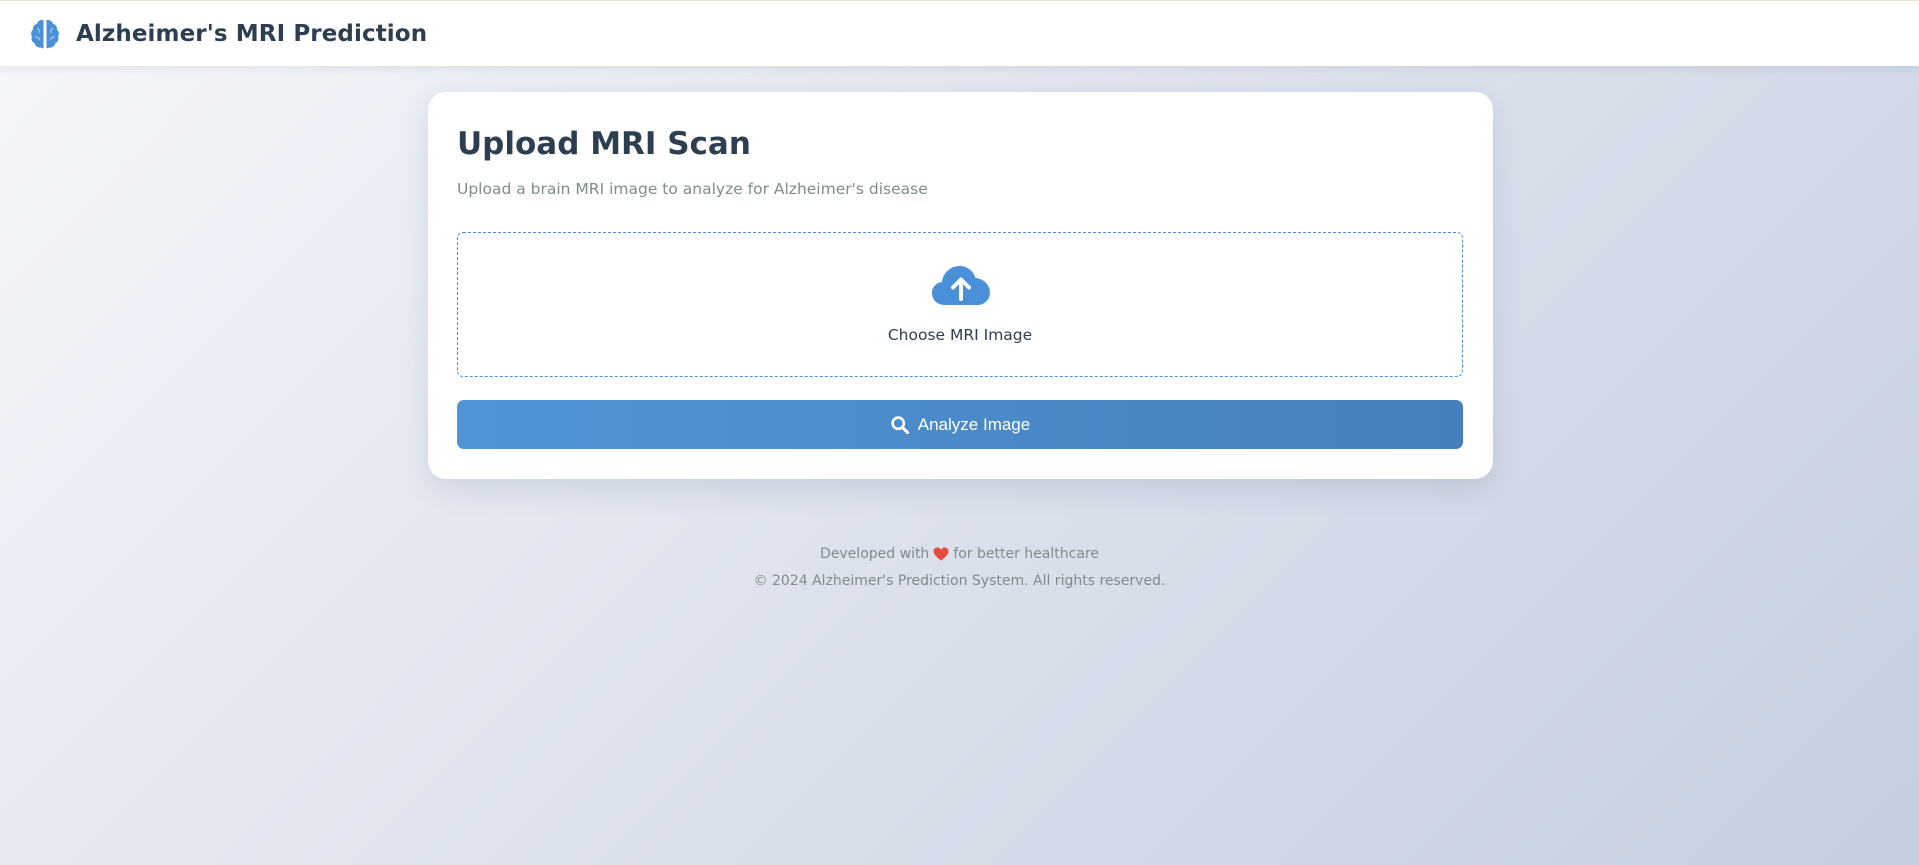 The image size is (1919, 865). Describe the element at coordinates (604, 144) in the screenshot. I see `card-title: Upload MRI Scan` at that location.